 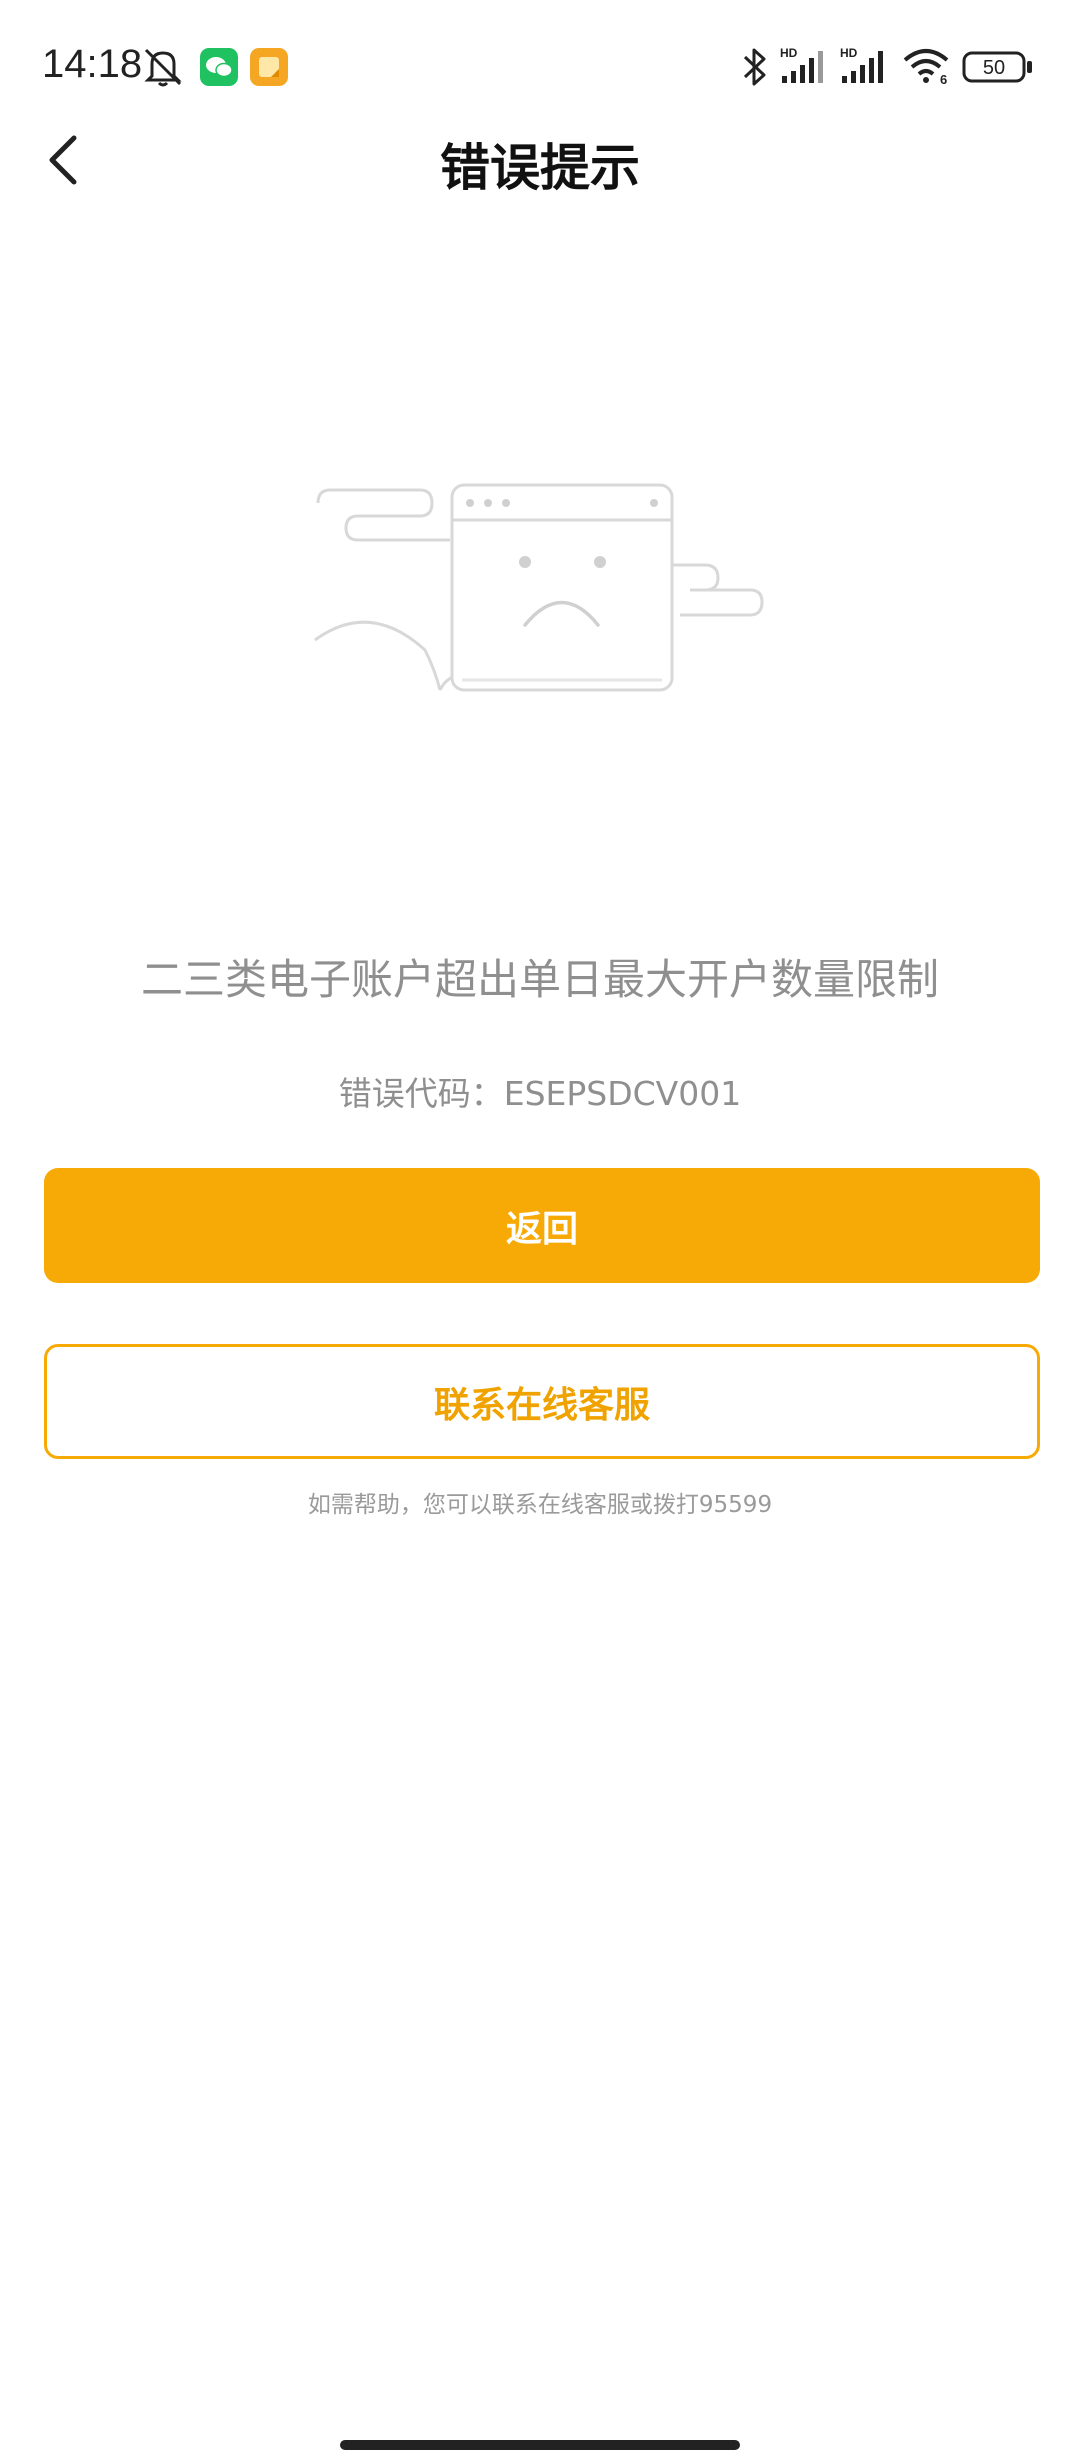 I want to click on bluetooth-icon, so click(x=755, y=69).